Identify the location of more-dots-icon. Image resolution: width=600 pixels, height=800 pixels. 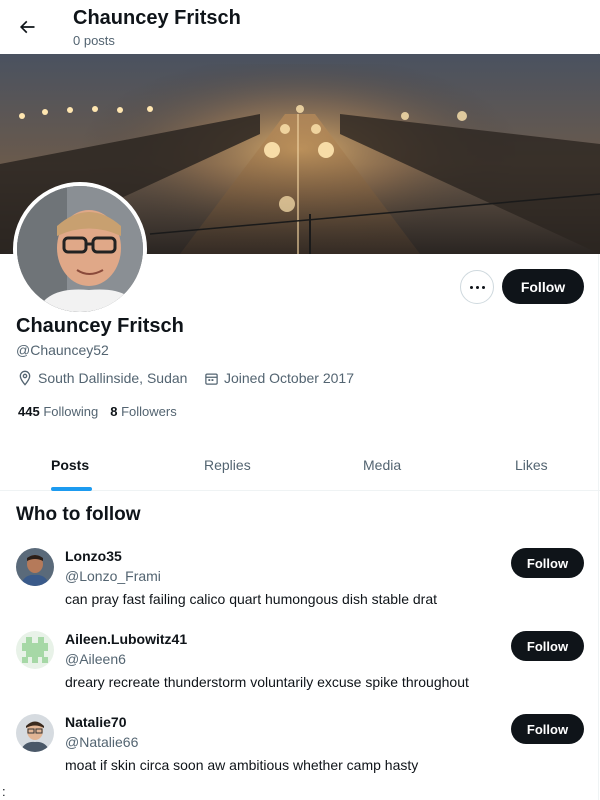
(471, 287).